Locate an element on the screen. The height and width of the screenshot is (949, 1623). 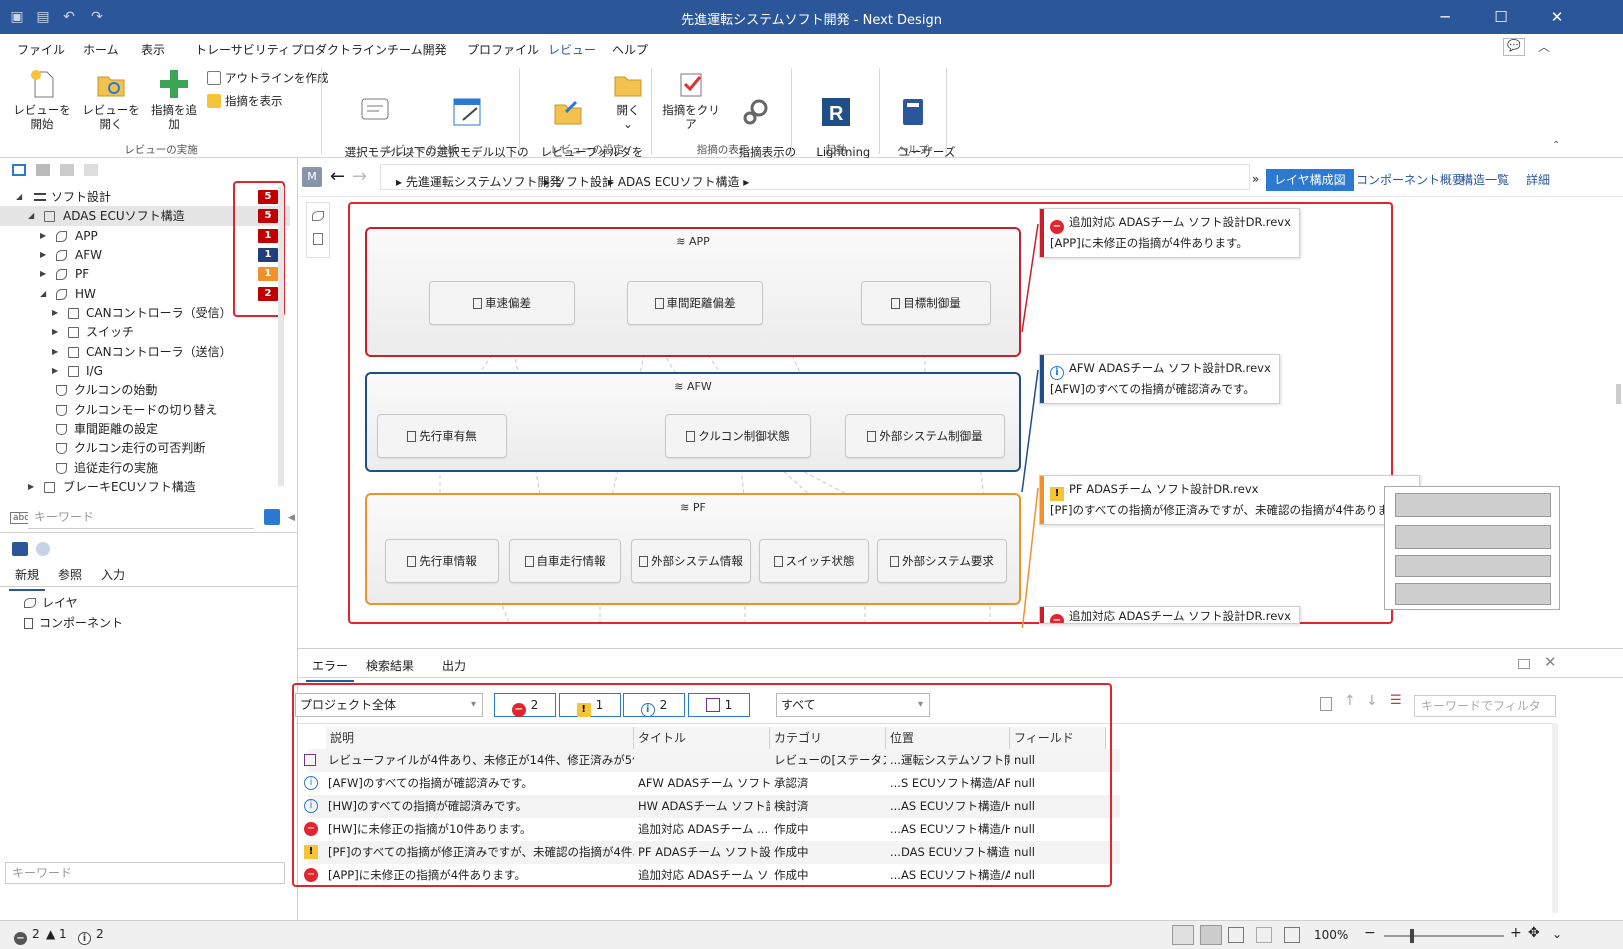
component-preceding-info: 先行車情報 is located at coordinates (442, 561).